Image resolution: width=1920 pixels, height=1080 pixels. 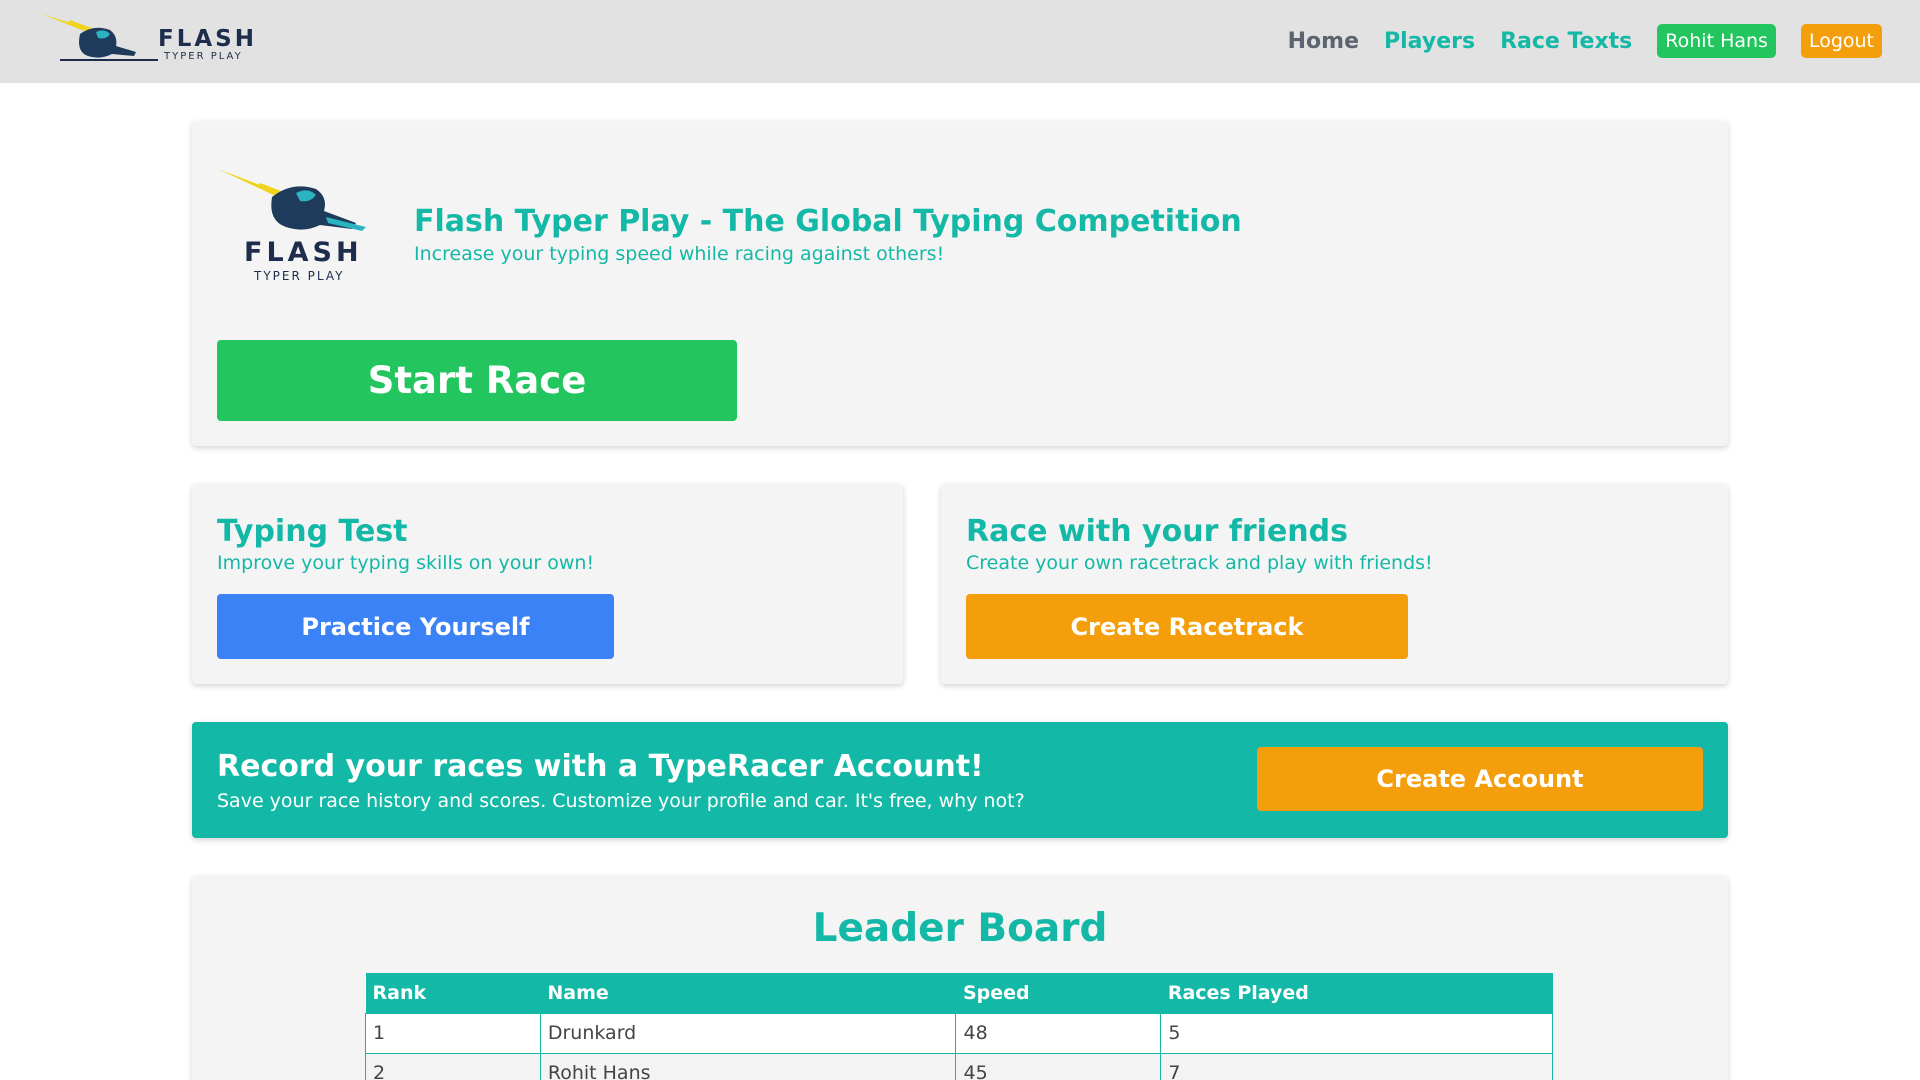 I want to click on nav-home-link: Home, so click(x=1323, y=41).